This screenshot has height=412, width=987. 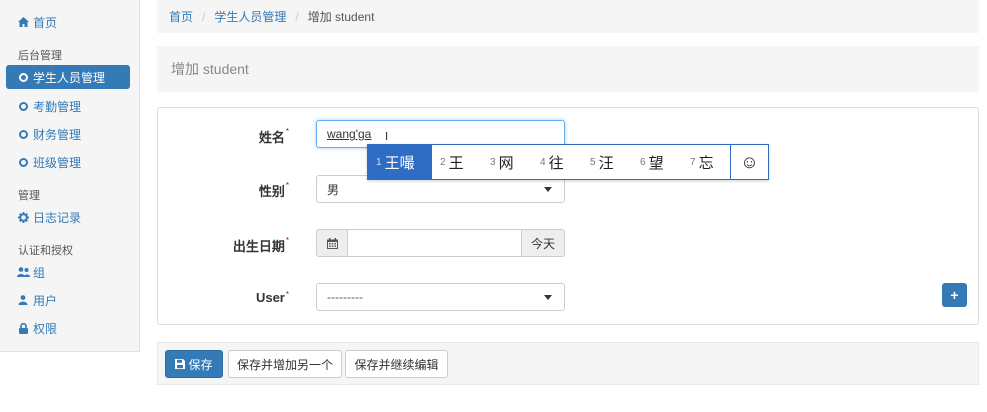 I want to click on sidebar-item-home: 首页, so click(x=68, y=22).